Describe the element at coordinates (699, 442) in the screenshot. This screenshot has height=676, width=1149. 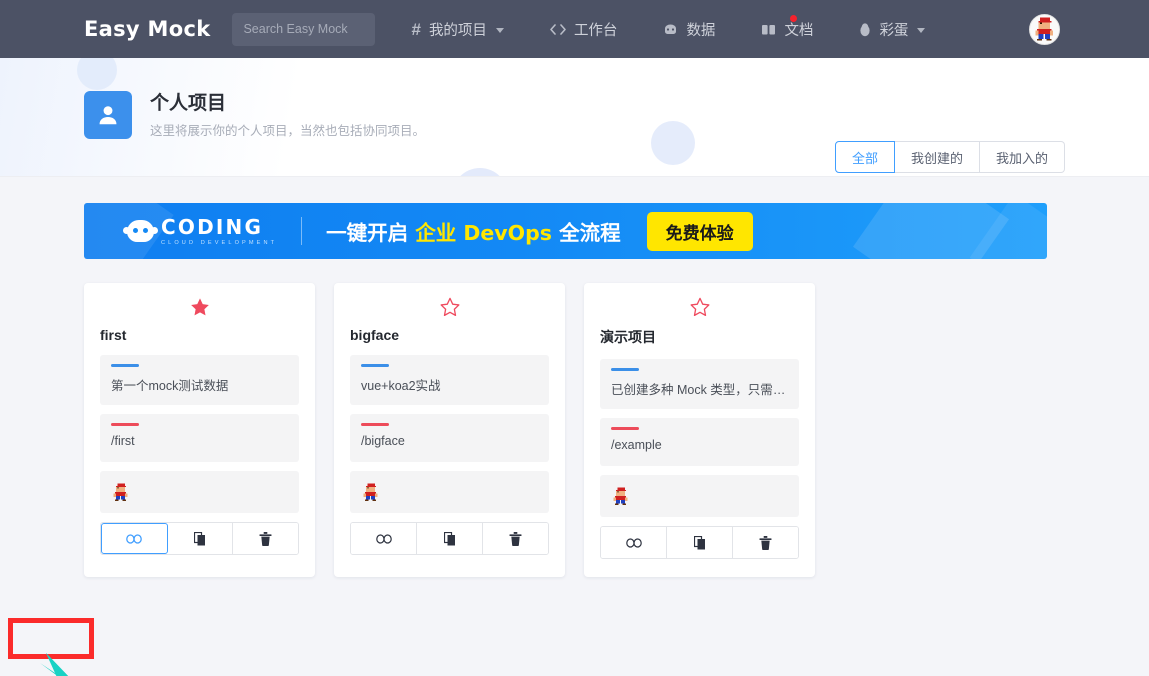
I see `project-path-field: /example` at that location.